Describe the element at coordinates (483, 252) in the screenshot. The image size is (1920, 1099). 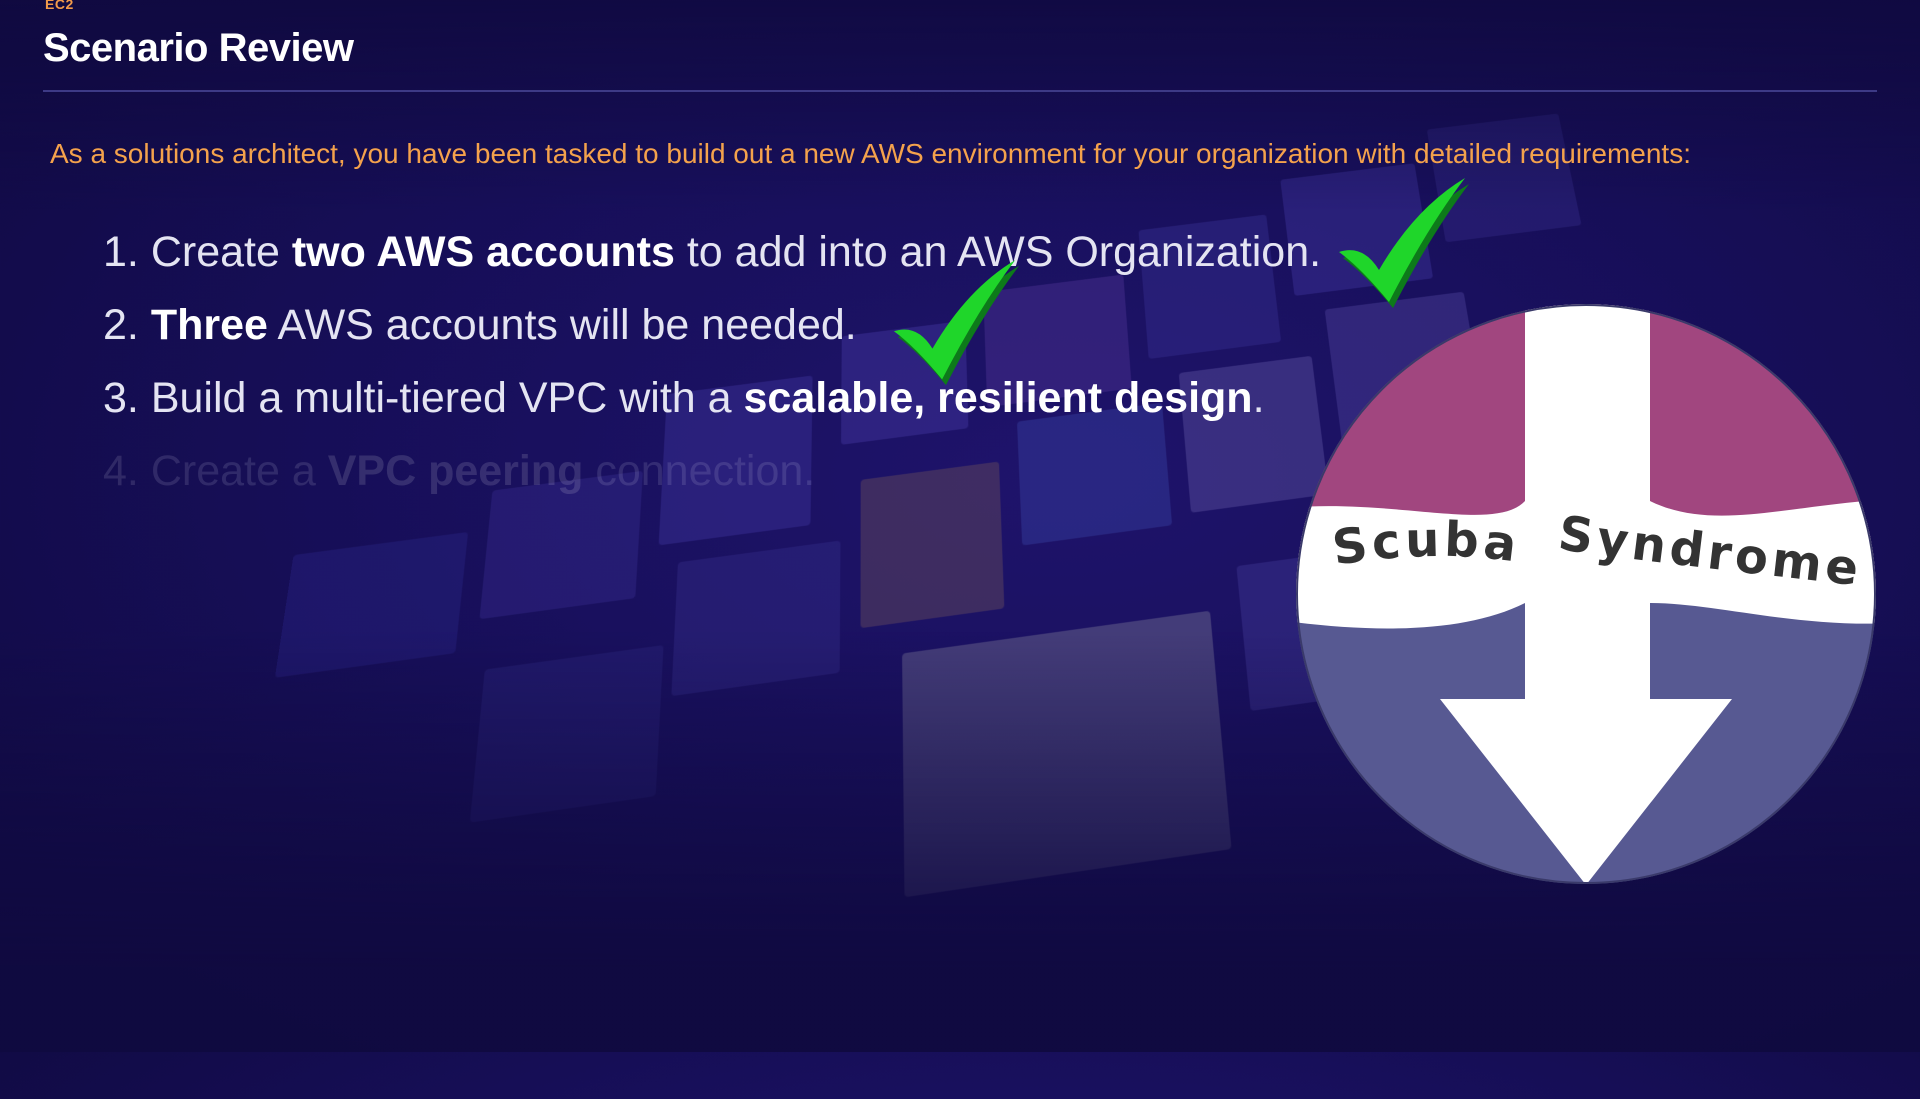
I see `requirement-highlight: two AWS accounts` at that location.